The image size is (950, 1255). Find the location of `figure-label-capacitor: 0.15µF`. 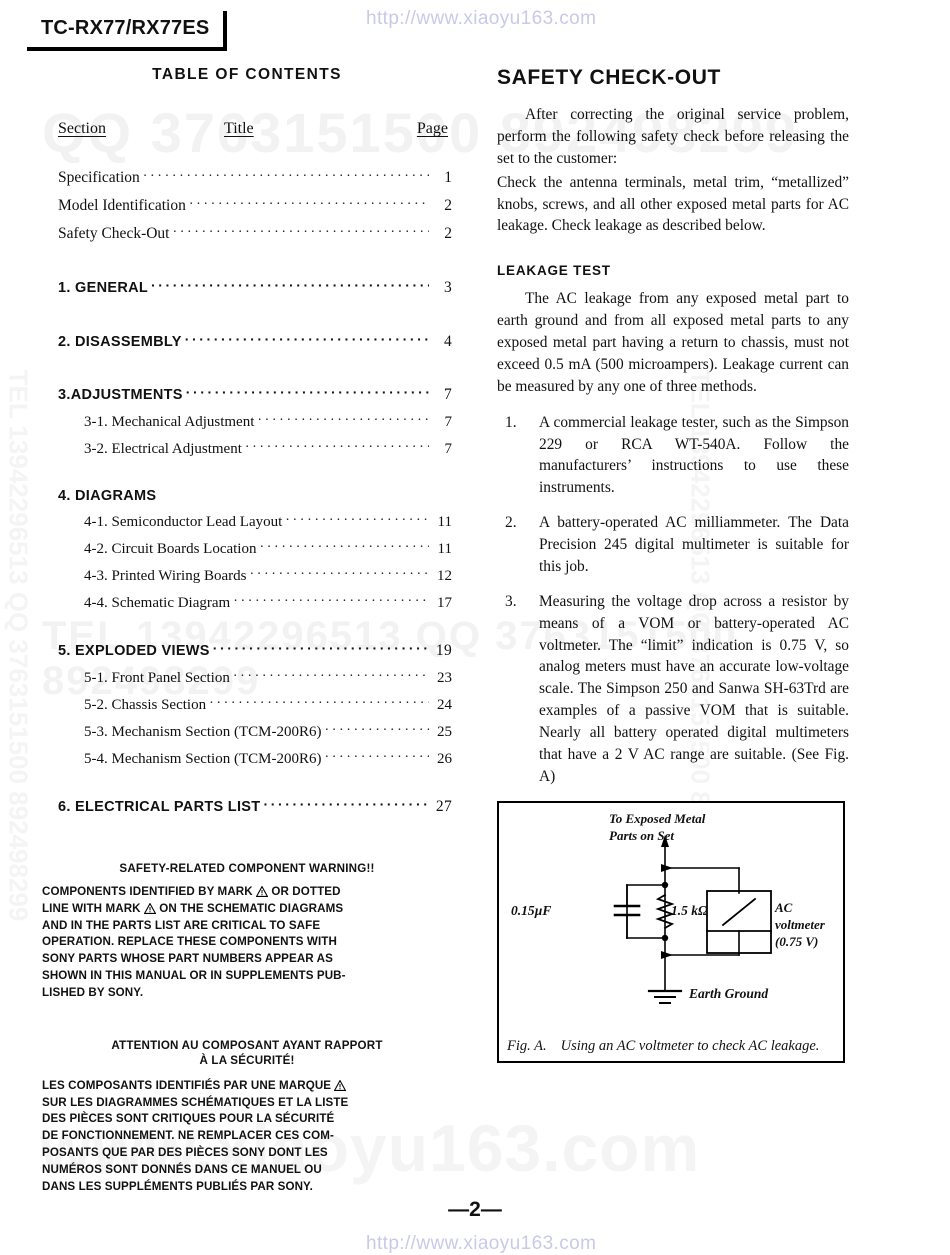

figure-label-capacitor: 0.15µF is located at coordinates (531, 910).